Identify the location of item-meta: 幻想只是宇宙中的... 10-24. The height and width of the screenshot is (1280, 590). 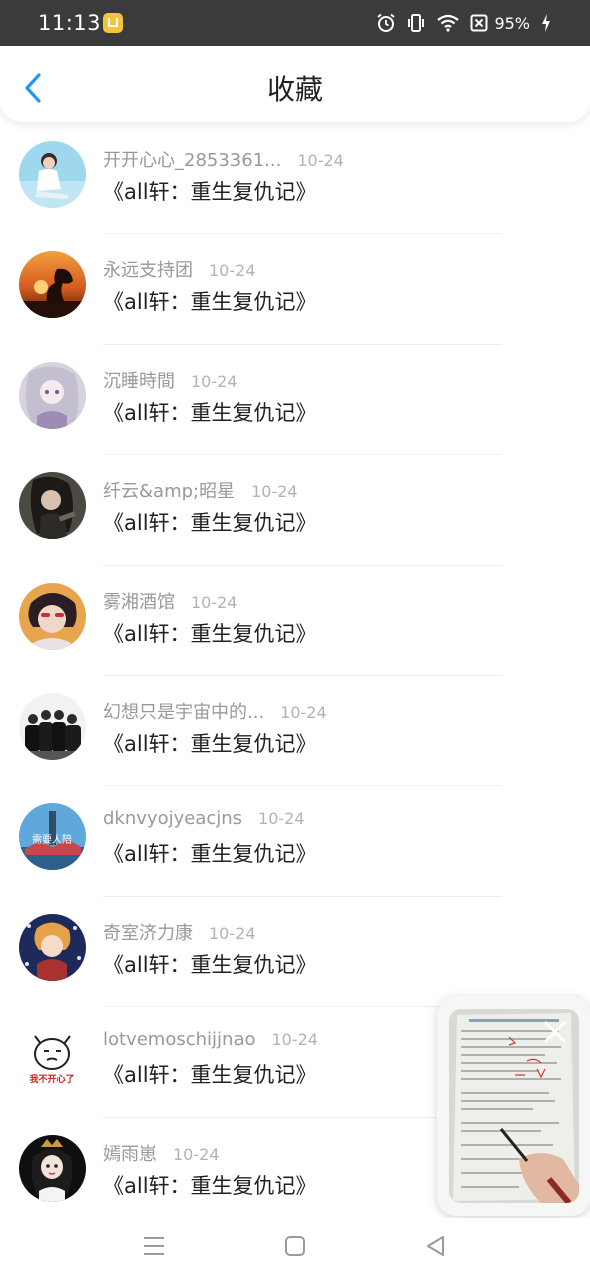
(215, 711).